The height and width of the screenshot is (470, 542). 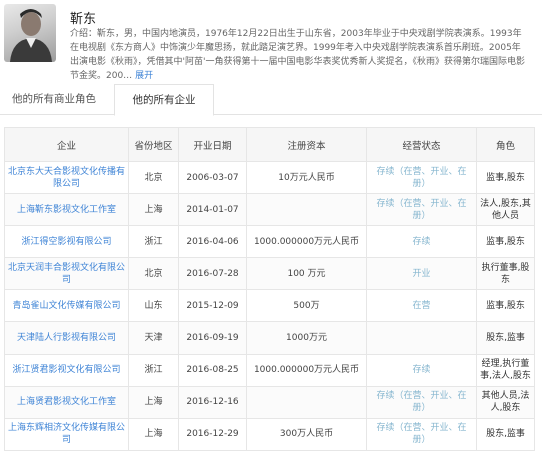 What do you see at coordinates (505, 144) in the screenshot?
I see `column-header-role: 角色` at bounding box center [505, 144].